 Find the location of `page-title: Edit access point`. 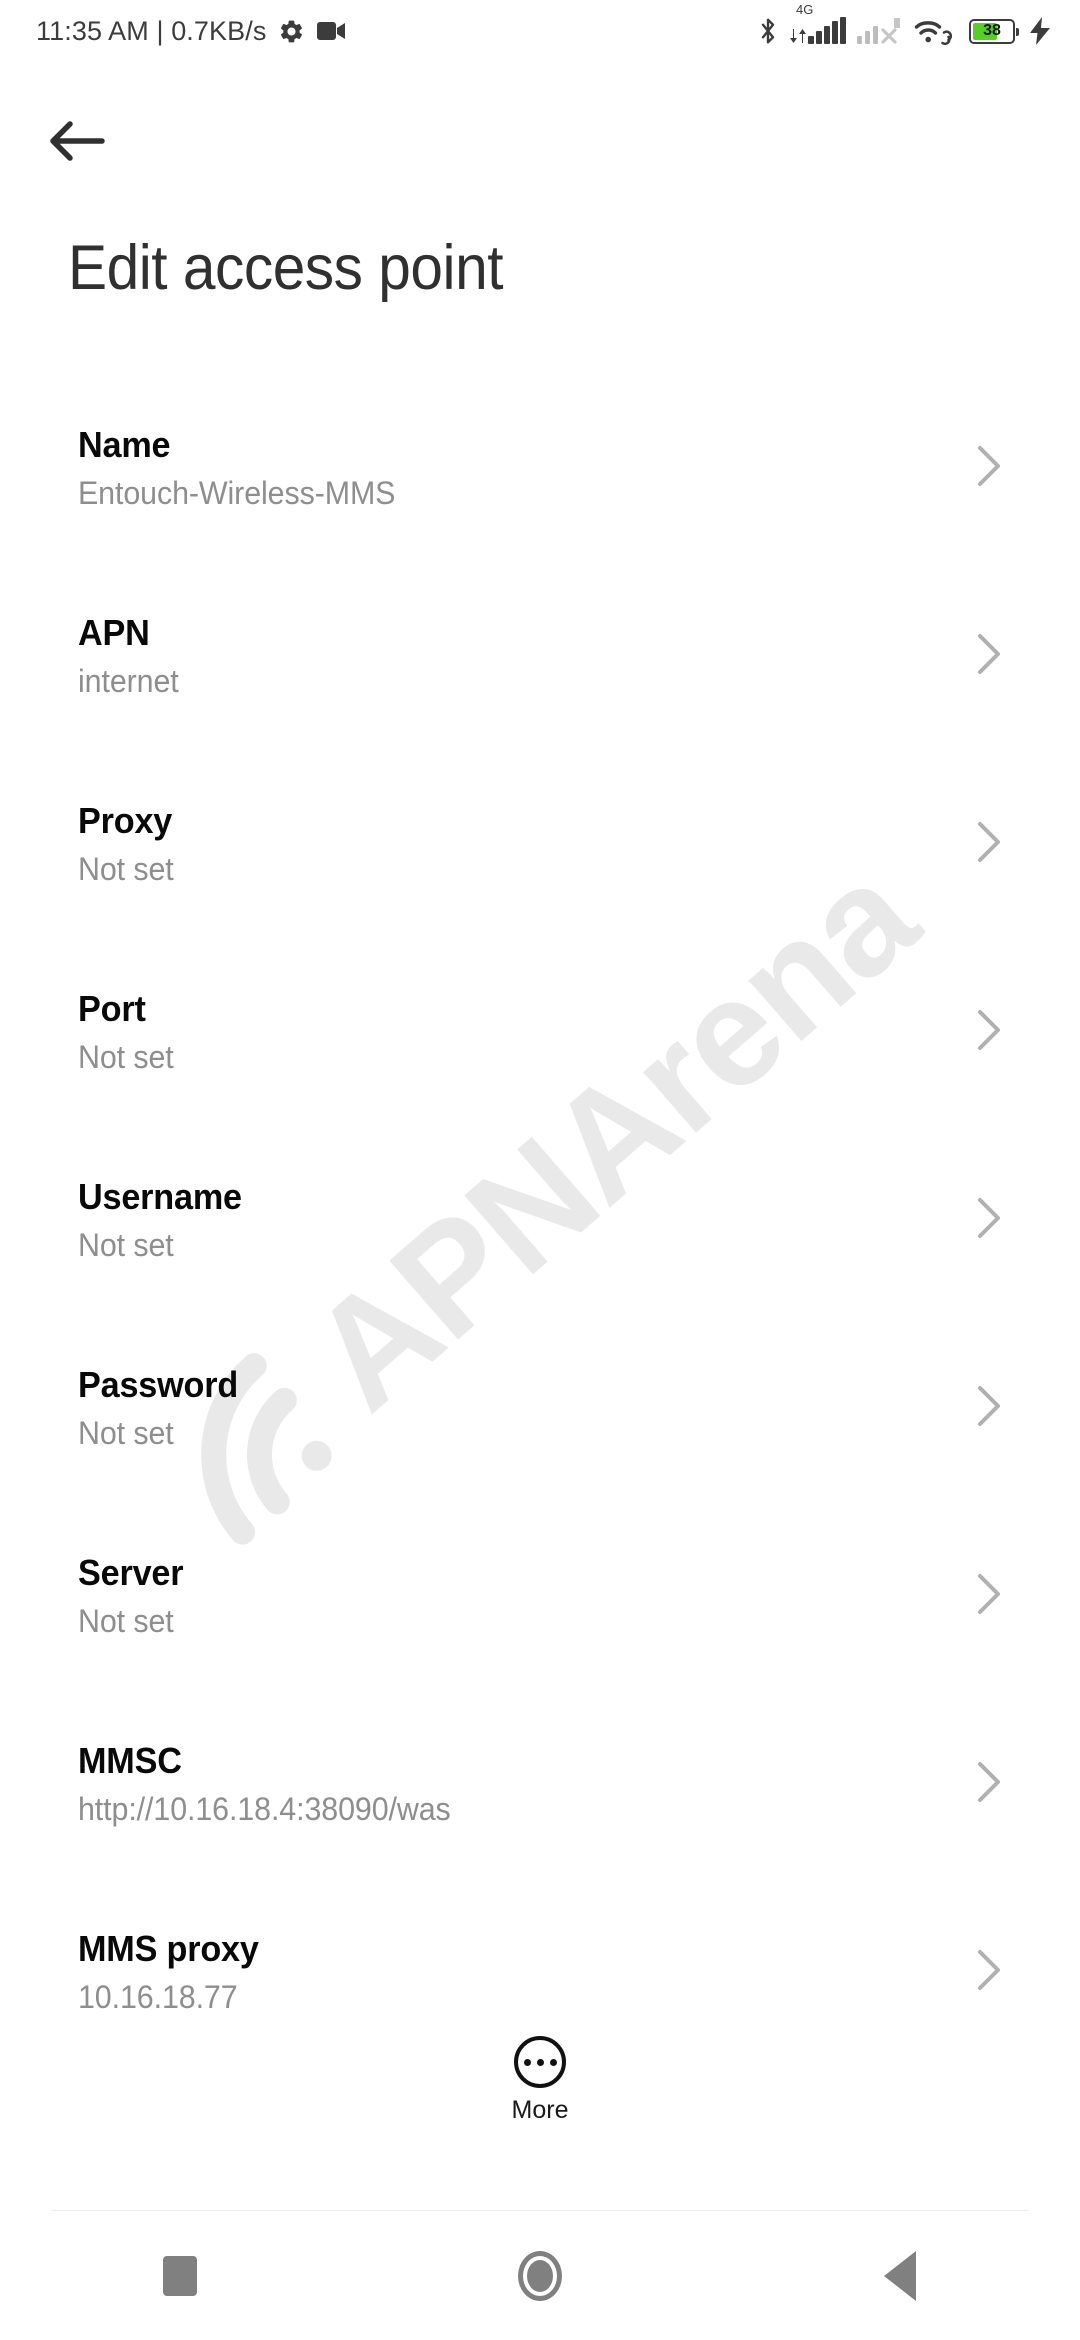

page-title: Edit access point is located at coordinates (286, 268).